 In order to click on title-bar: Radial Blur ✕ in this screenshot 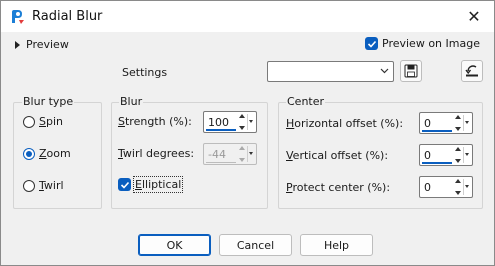, I will do `click(247, 16)`.